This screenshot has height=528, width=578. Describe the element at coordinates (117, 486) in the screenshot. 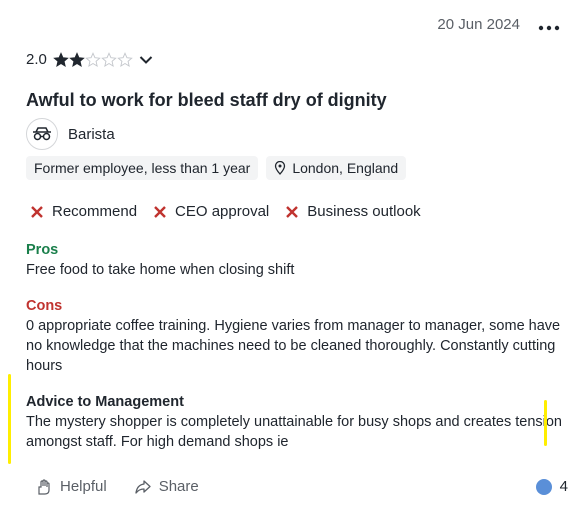

I see `review-actions: Helpful Share` at that location.